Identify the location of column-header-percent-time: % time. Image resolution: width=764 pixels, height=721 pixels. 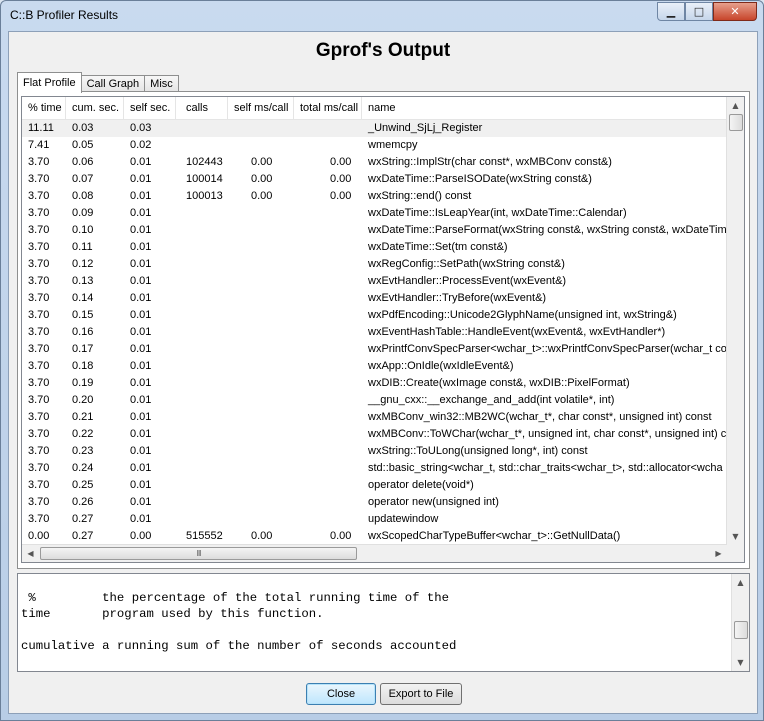
(44, 108).